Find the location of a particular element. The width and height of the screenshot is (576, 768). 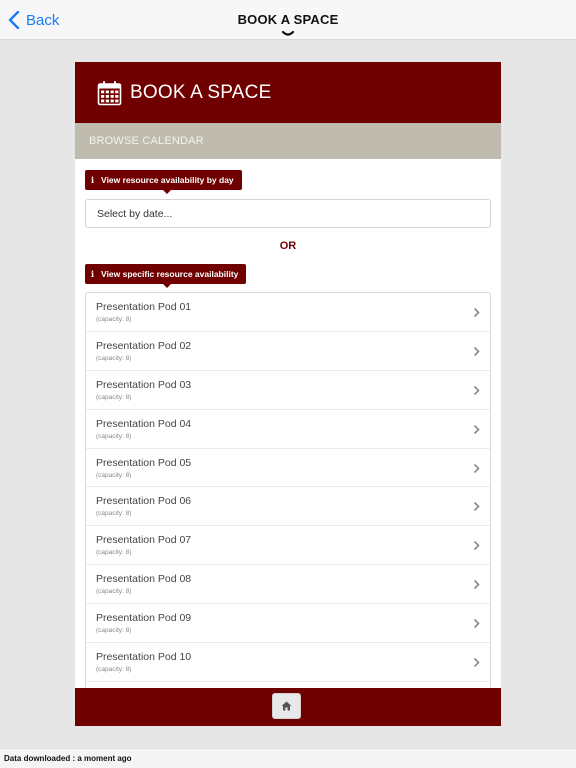

list-item: Presentation Pod 03 (capacity: 8) is located at coordinates (288, 390).